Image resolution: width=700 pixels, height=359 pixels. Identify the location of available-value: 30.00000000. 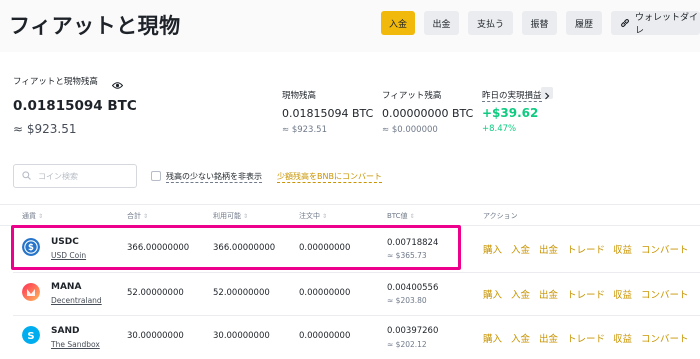
(241, 336).